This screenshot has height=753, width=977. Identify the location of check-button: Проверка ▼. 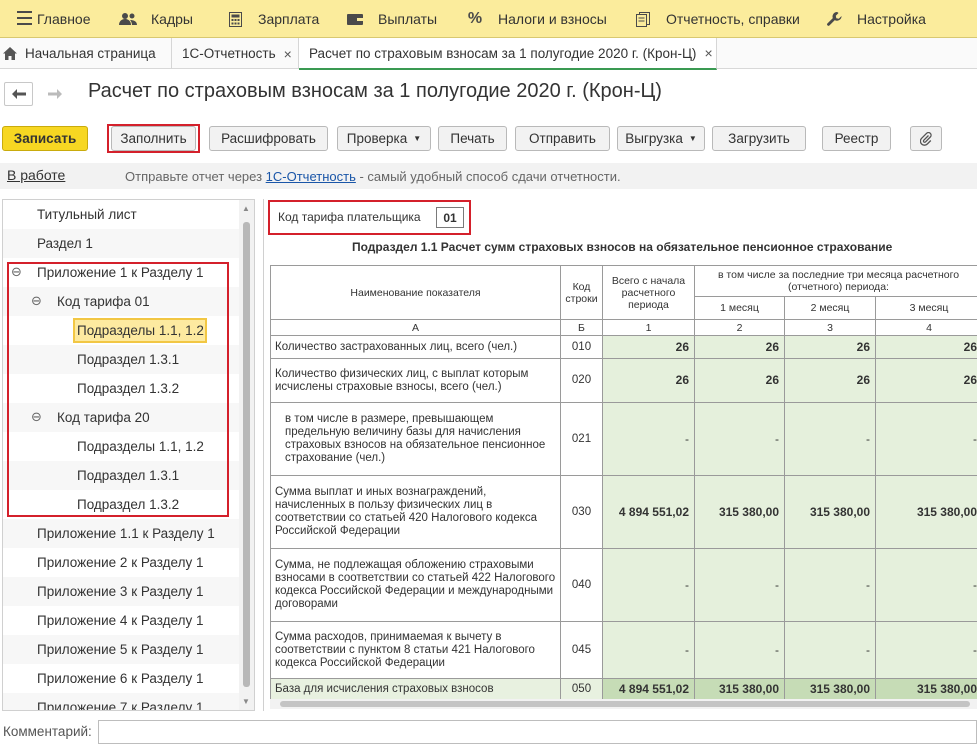
(384, 138).